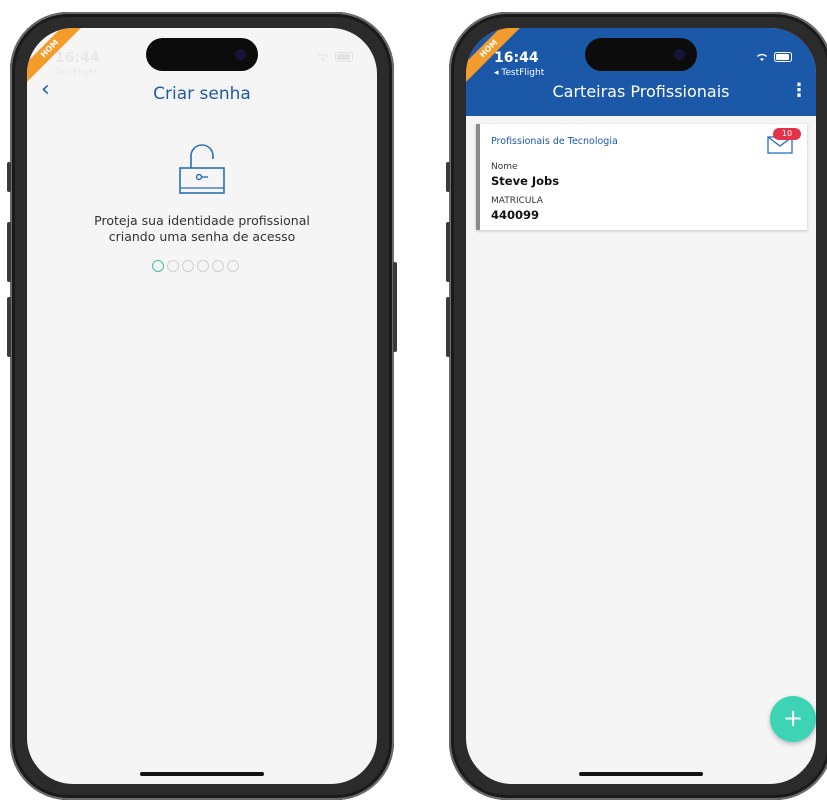  Describe the element at coordinates (793, 719) in the screenshot. I see `add-button: +` at that location.